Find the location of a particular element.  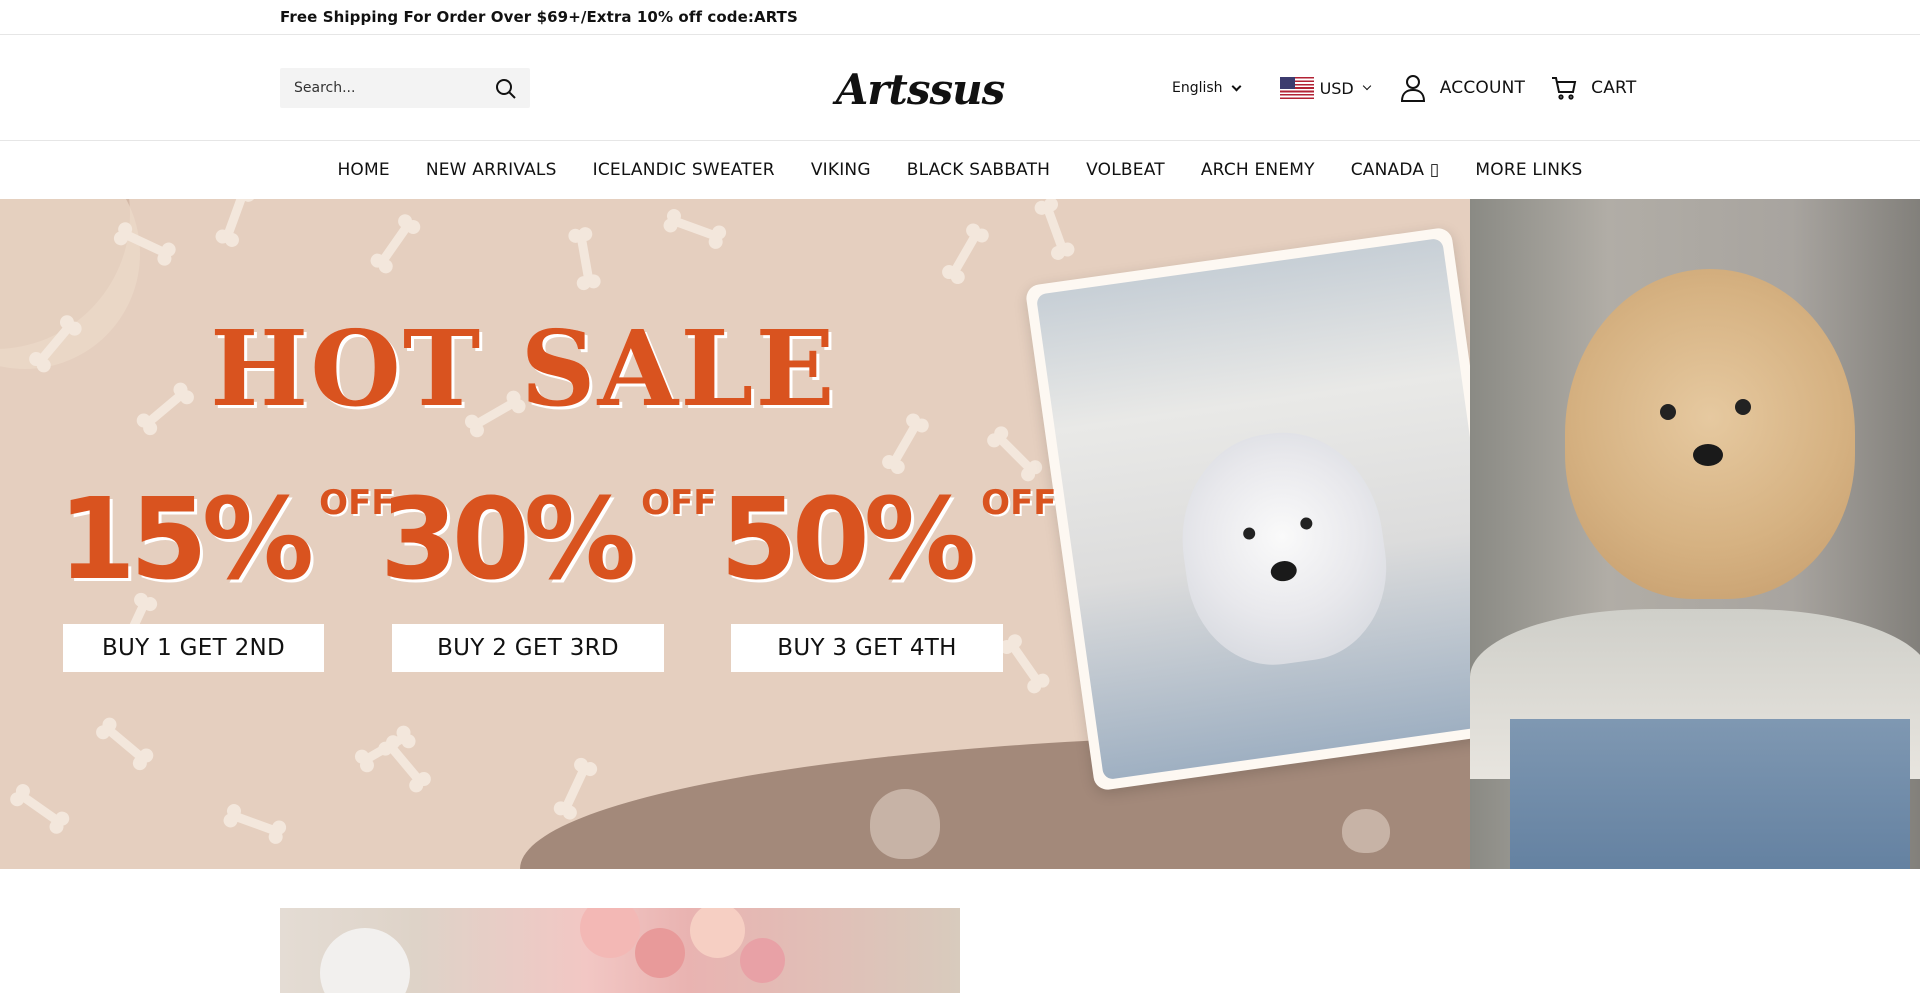

nav-item-black-sabbath: BLACK SABBATH is located at coordinates (978, 170).